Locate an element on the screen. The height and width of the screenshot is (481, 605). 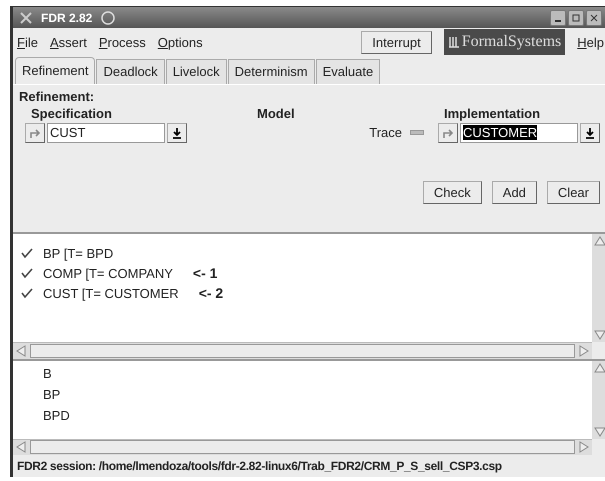
model-option-button is located at coordinates (417, 133).